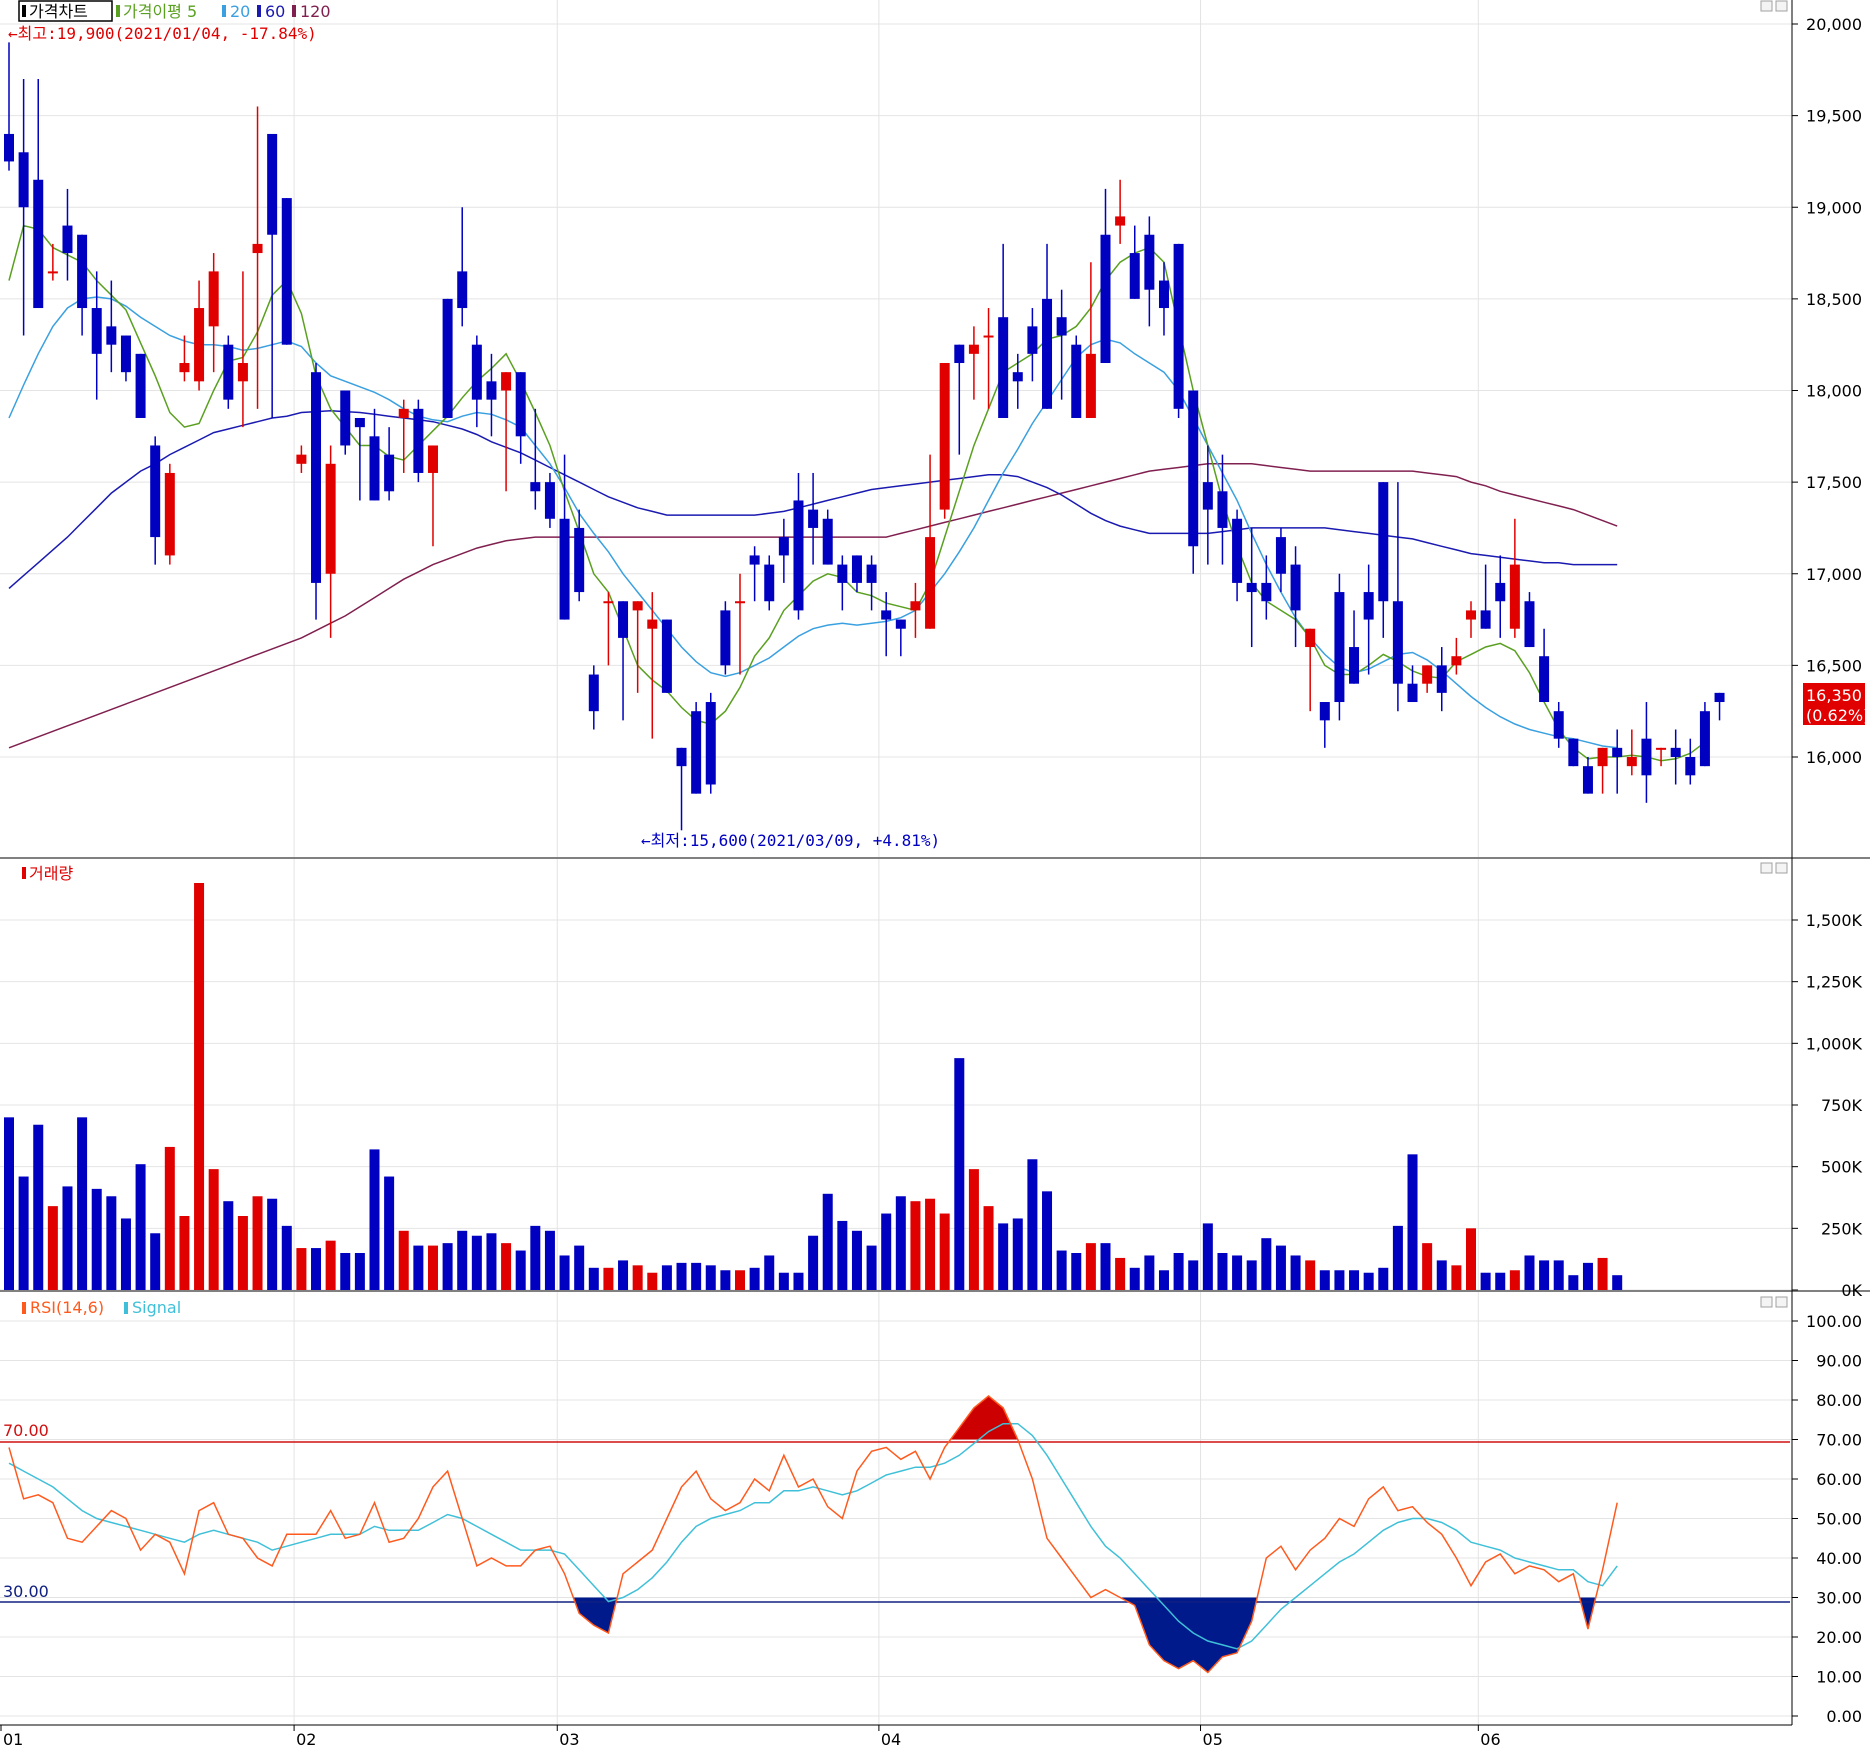  What do you see at coordinates (1834, 574) in the screenshot?
I see `price-tick-label: 17,000` at bounding box center [1834, 574].